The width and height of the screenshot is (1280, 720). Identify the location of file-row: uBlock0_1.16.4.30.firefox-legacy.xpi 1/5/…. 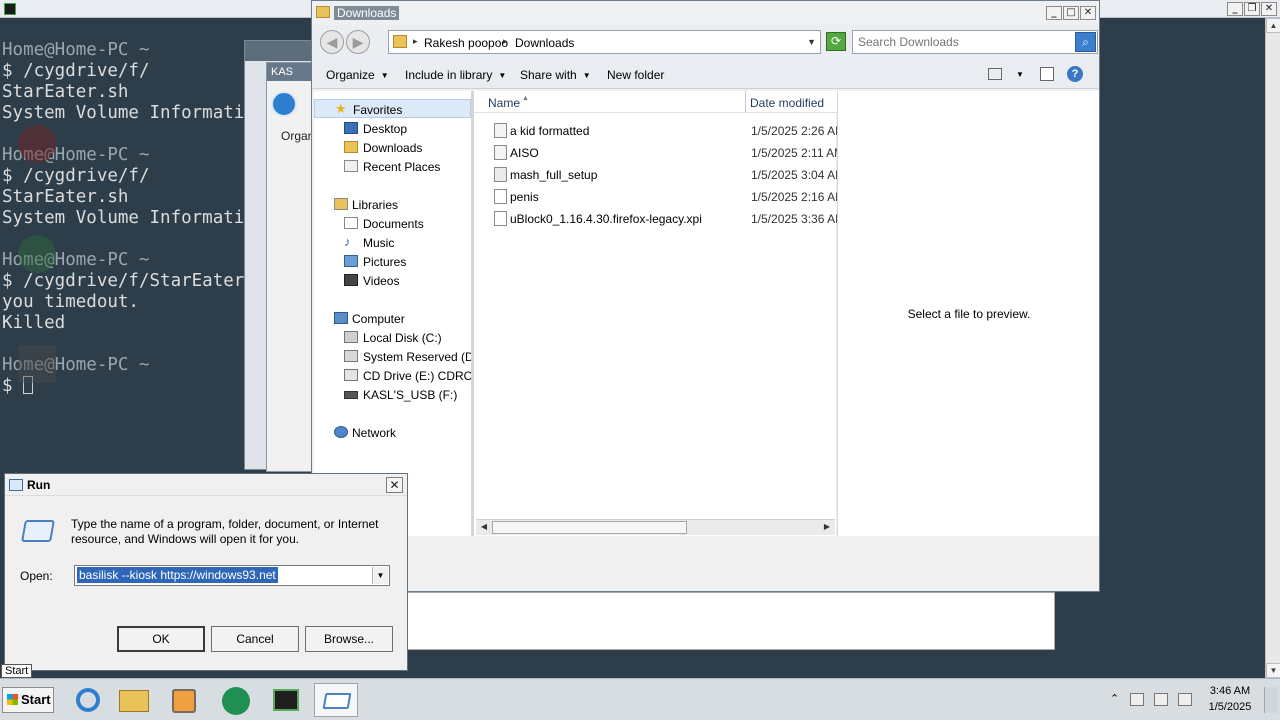
(668, 219).